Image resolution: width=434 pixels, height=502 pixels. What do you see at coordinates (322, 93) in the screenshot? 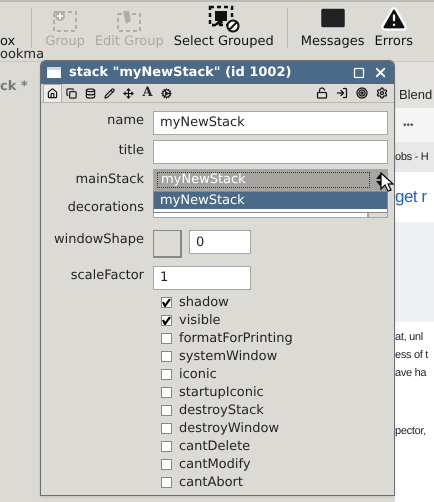
I see `unlock-icon` at bounding box center [322, 93].